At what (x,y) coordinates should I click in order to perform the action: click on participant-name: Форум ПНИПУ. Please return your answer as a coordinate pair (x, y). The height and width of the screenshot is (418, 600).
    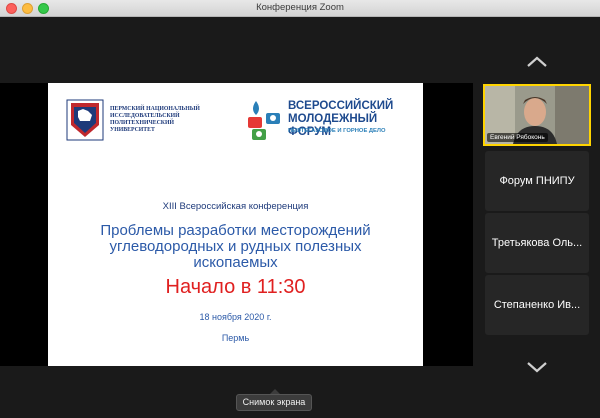
    Looking at the image, I should click on (537, 181).